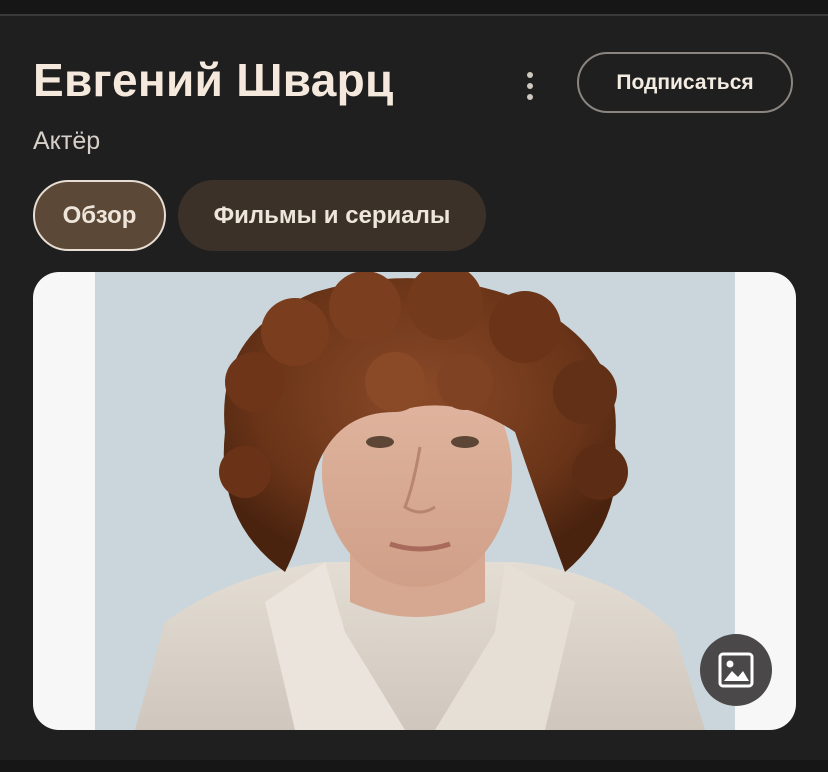 Image resolution: width=828 pixels, height=772 pixels. I want to click on bottom-bar, so click(414, 766).